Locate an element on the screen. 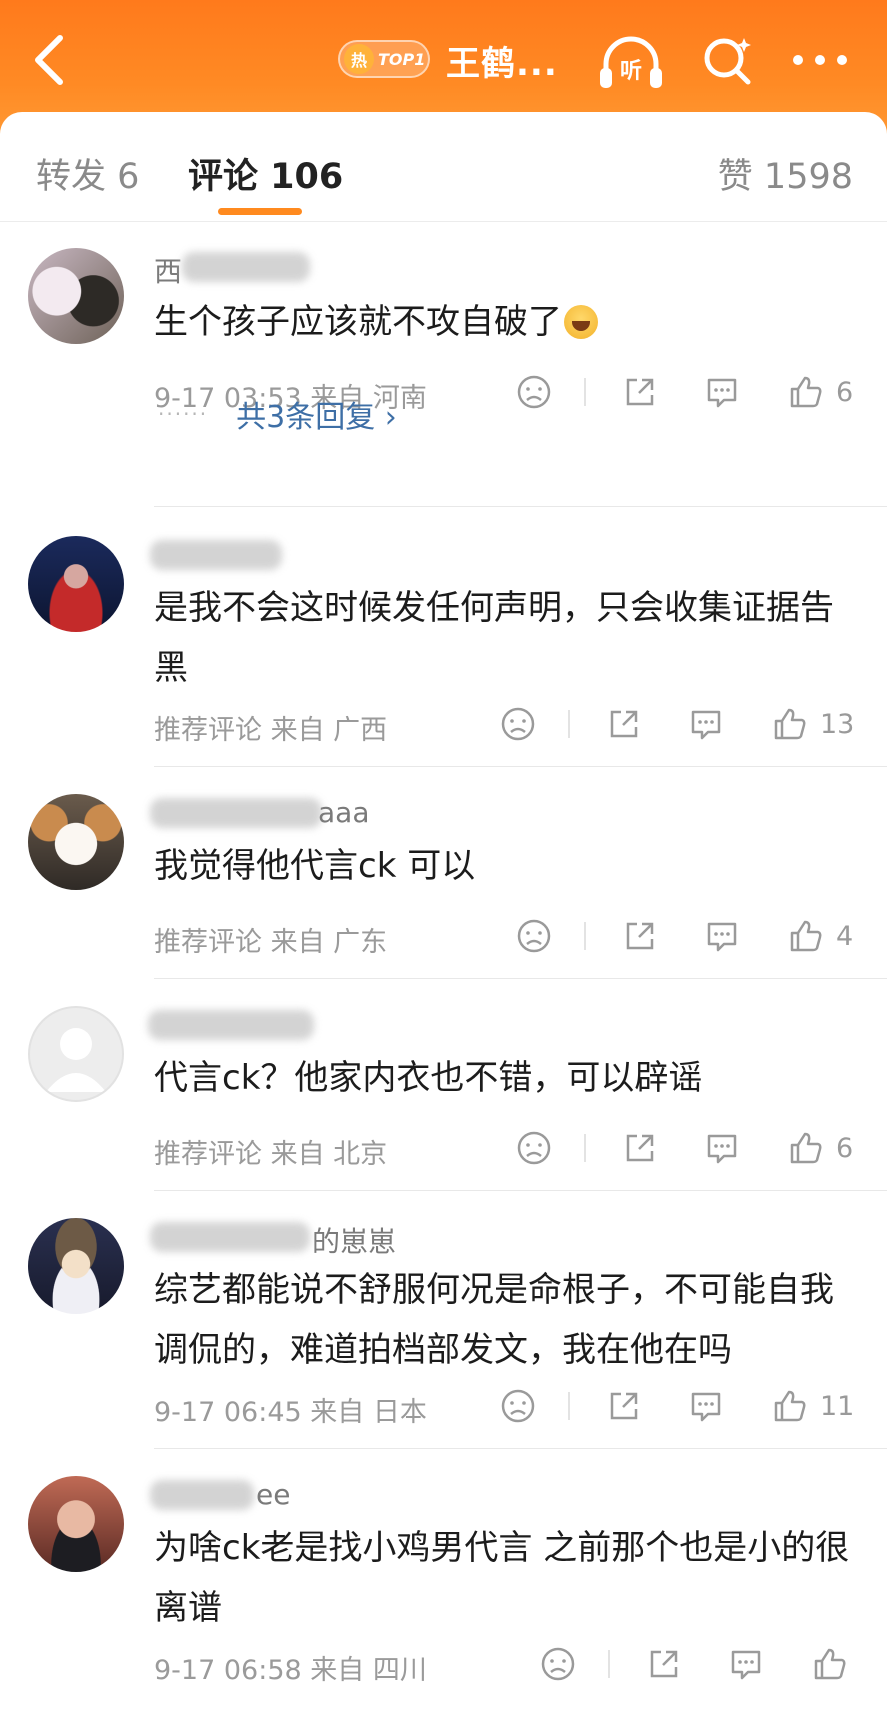 This screenshot has height=1732, width=887. more-button is located at coordinates (820, 60).